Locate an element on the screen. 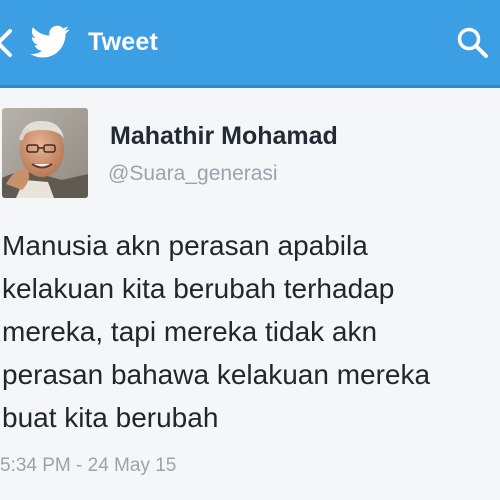  tweet-text-line: kelakuan kita berubah terhadap is located at coordinates (198, 288).